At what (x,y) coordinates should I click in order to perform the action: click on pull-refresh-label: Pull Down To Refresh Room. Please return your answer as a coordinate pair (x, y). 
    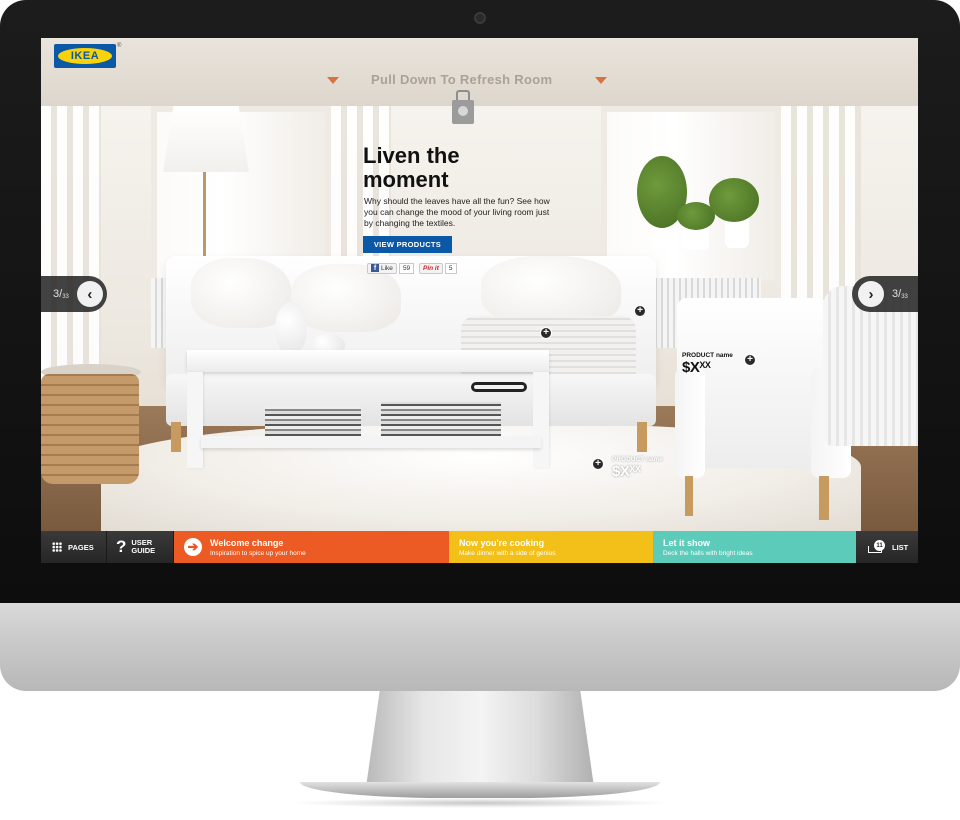
    Looking at the image, I should click on (462, 79).